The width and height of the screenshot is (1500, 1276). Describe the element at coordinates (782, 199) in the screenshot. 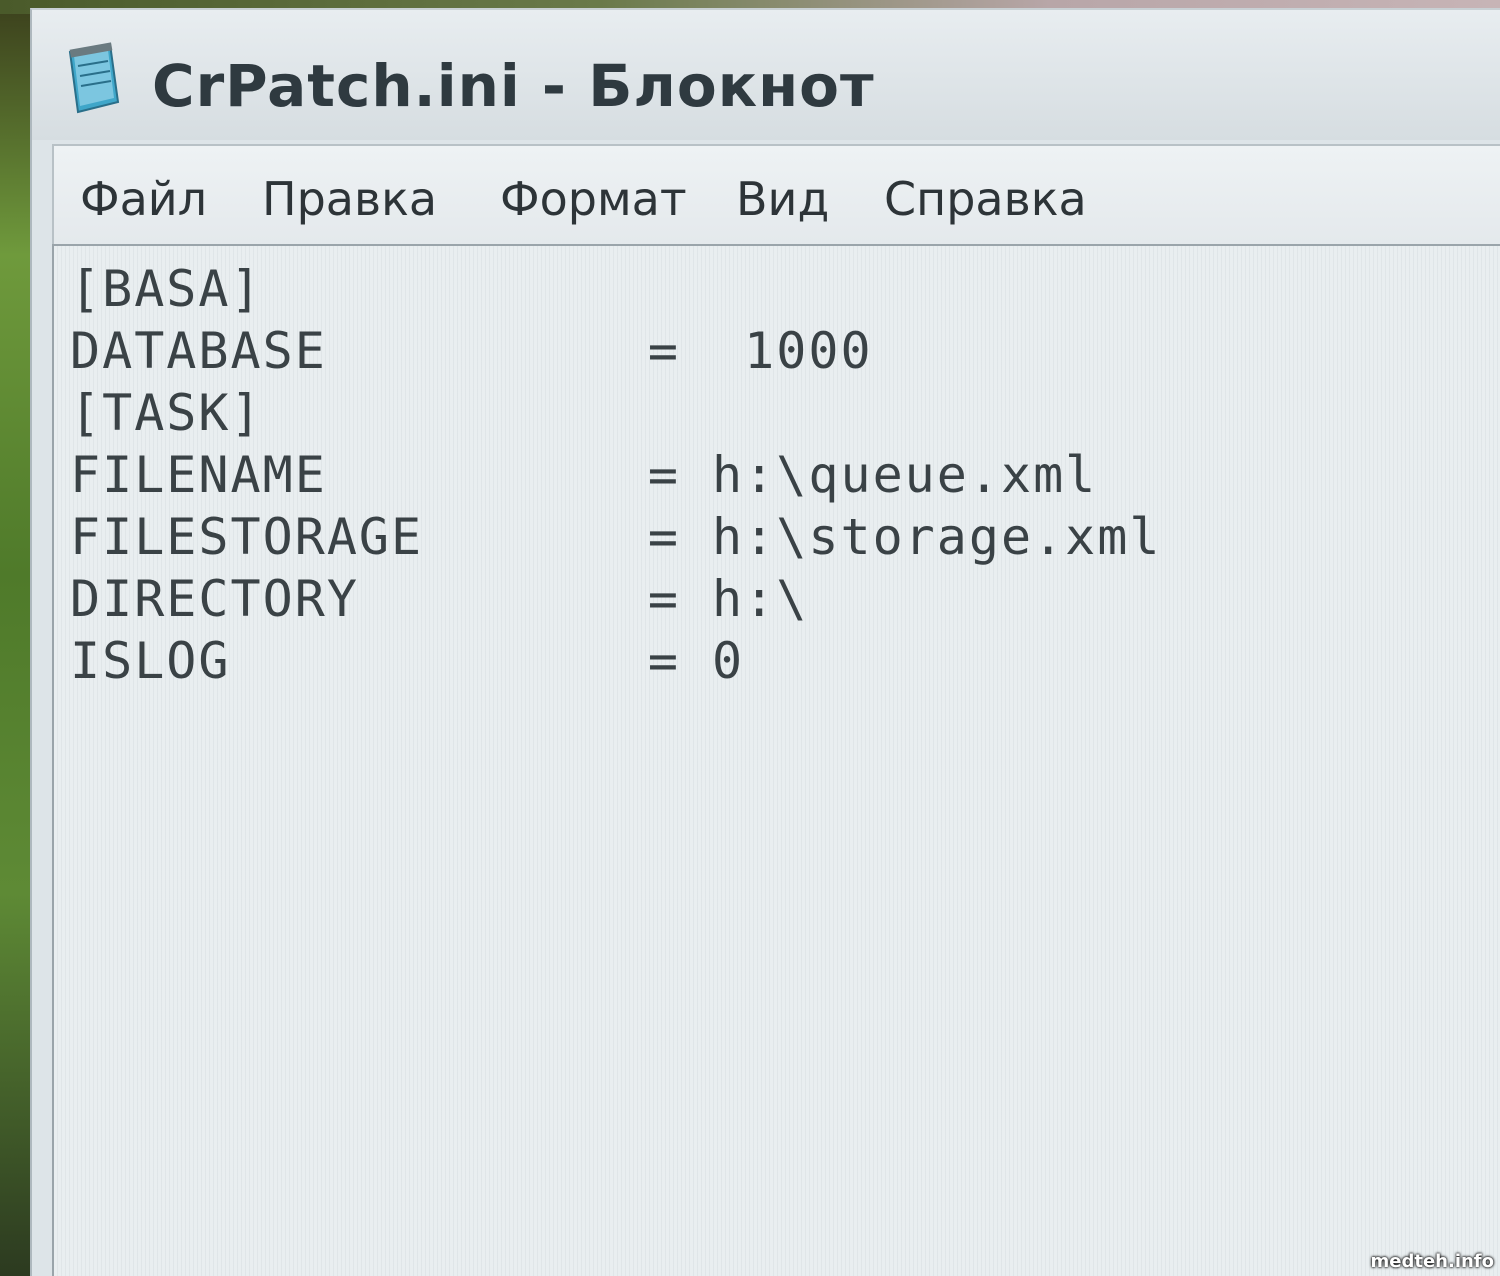

I see `menu-view: Вид` at that location.